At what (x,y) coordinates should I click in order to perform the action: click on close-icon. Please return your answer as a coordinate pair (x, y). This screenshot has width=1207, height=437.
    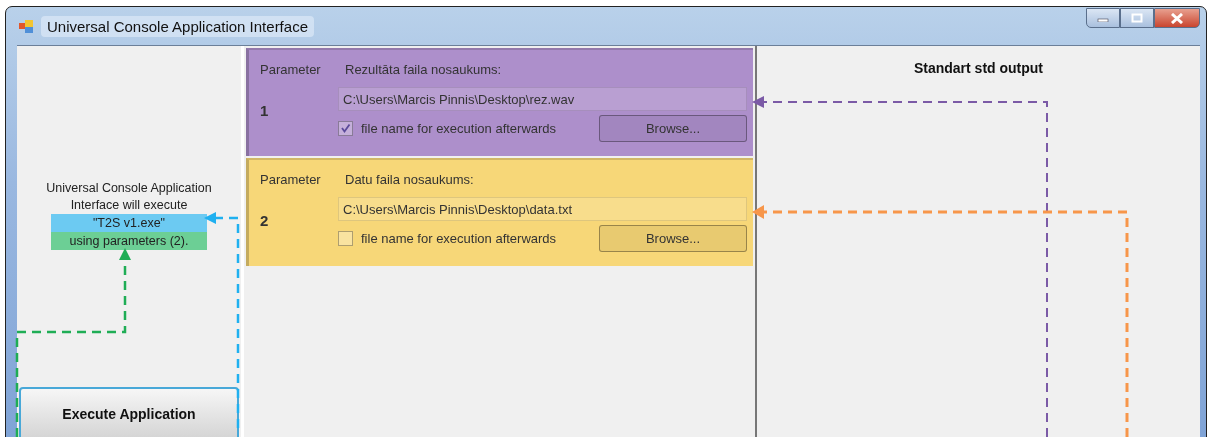
    Looking at the image, I should click on (1177, 18).